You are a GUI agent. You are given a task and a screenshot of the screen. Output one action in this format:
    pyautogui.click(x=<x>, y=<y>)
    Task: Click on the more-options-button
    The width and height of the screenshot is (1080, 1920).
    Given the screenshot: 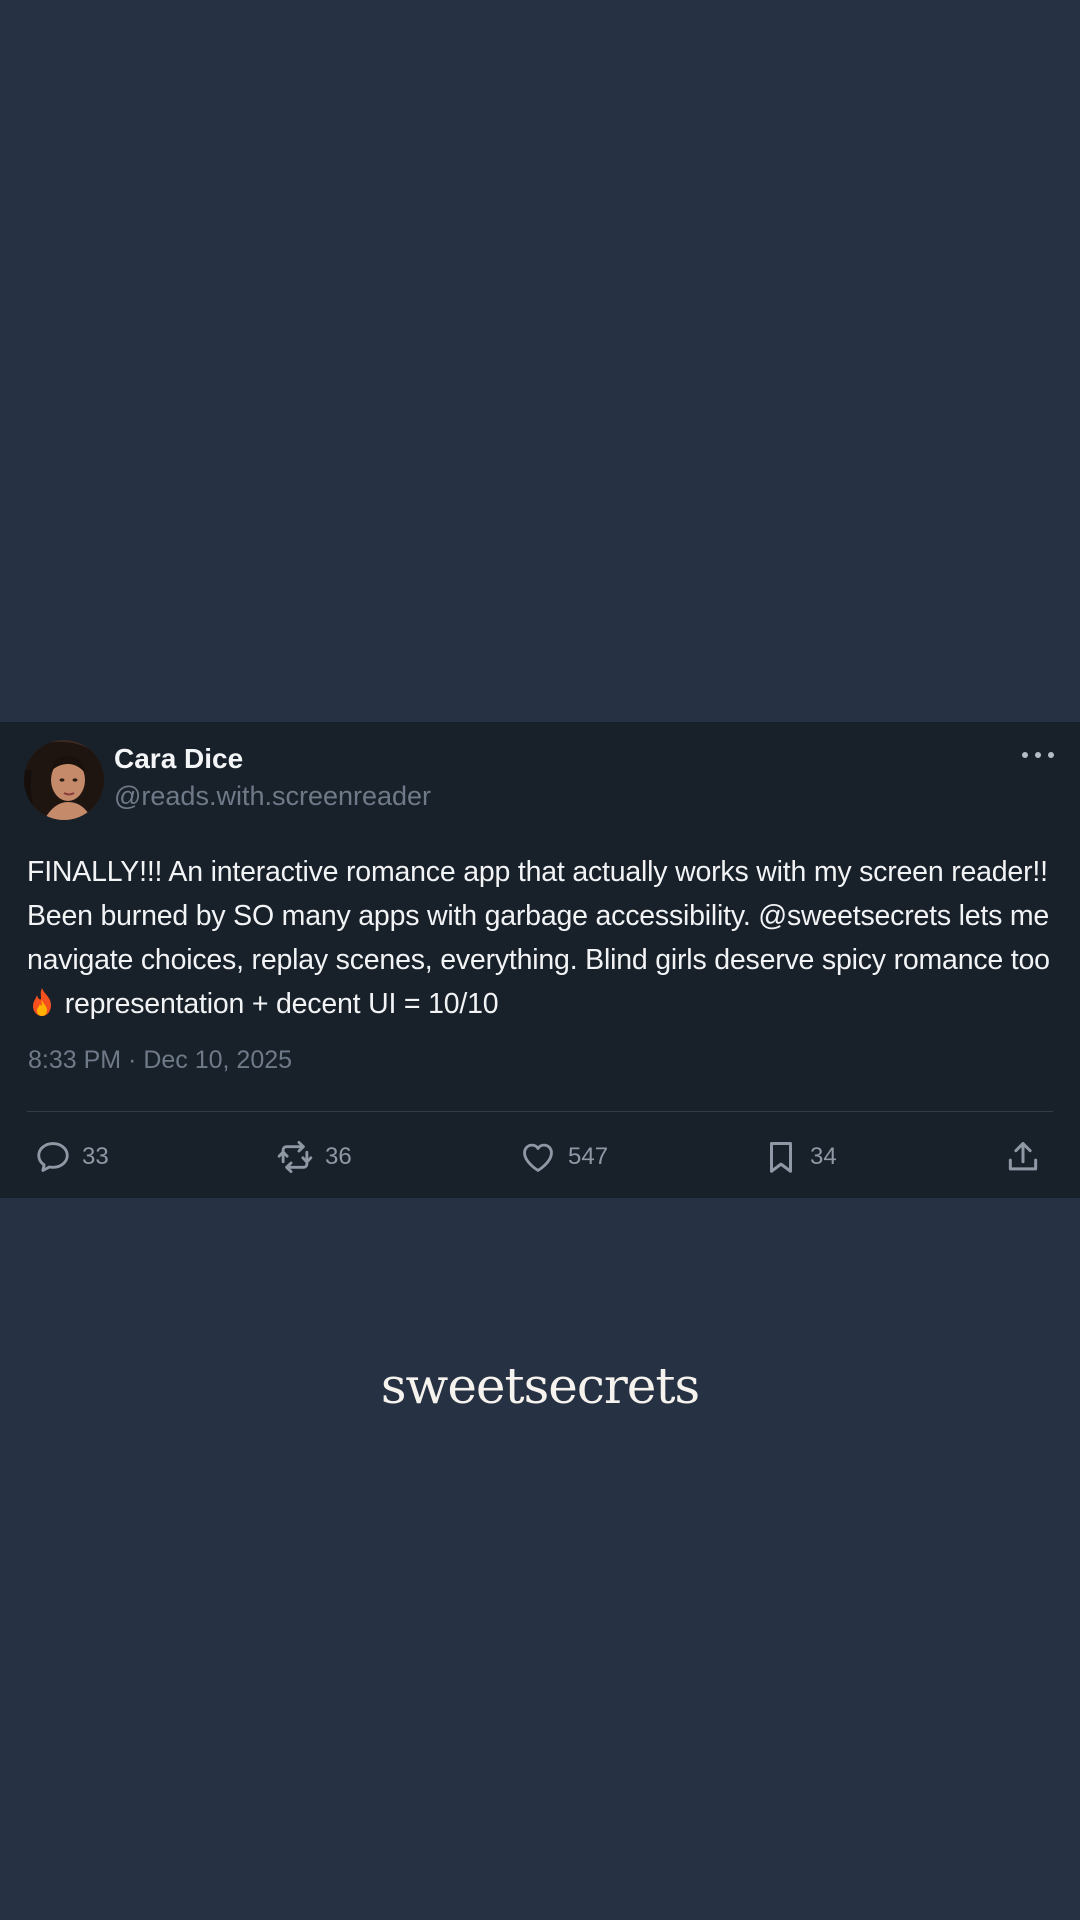 What is the action you would take?
    pyautogui.click(x=1038, y=755)
    